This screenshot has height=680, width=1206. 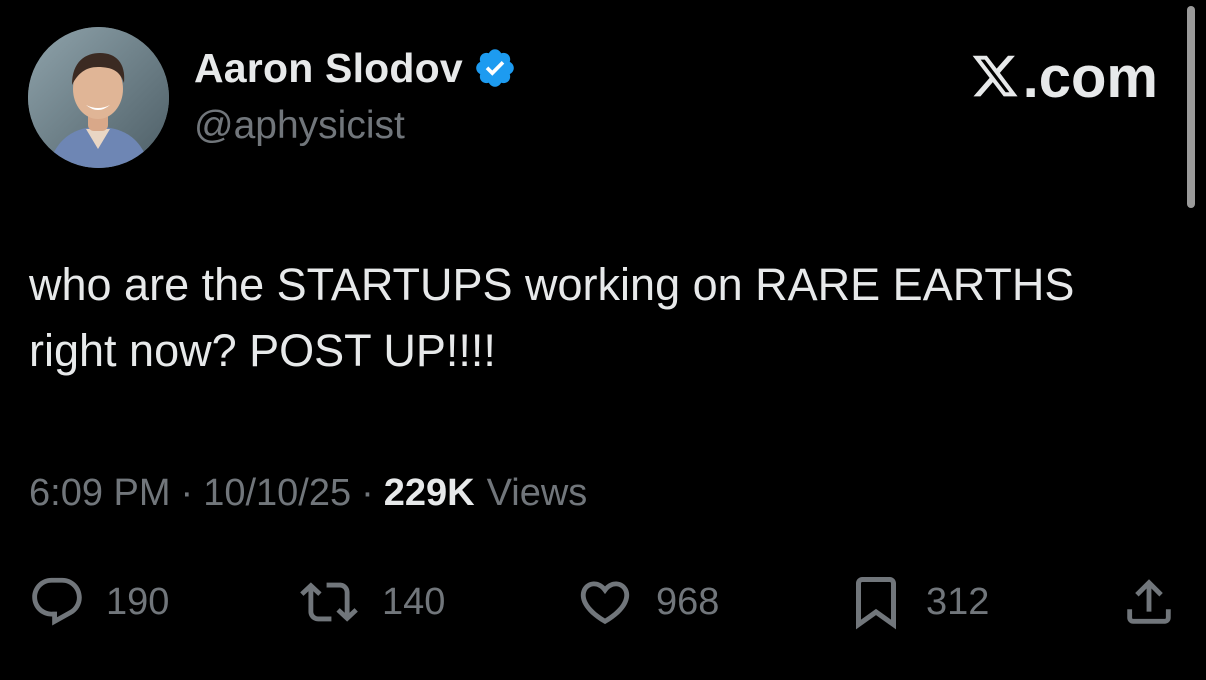 What do you see at coordinates (917, 602) in the screenshot?
I see `bookmark-button: 312` at bounding box center [917, 602].